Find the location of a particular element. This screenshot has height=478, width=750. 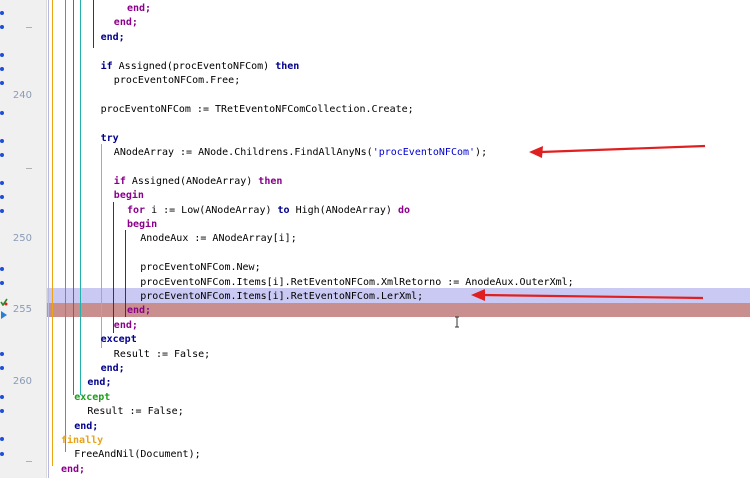

code-token: Assigned(ANodeArray) is located at coordinates (192, 181).